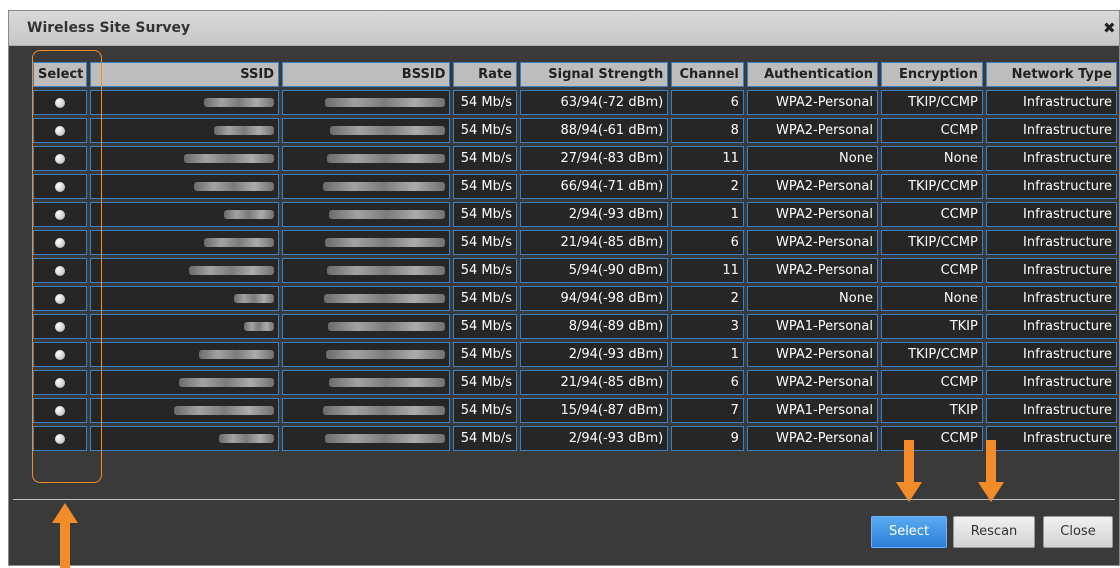  Describe the element at coordinates (594, 270) in the screenshot. I see `signal-cell: 5/94(-90 dBm)` at that location.